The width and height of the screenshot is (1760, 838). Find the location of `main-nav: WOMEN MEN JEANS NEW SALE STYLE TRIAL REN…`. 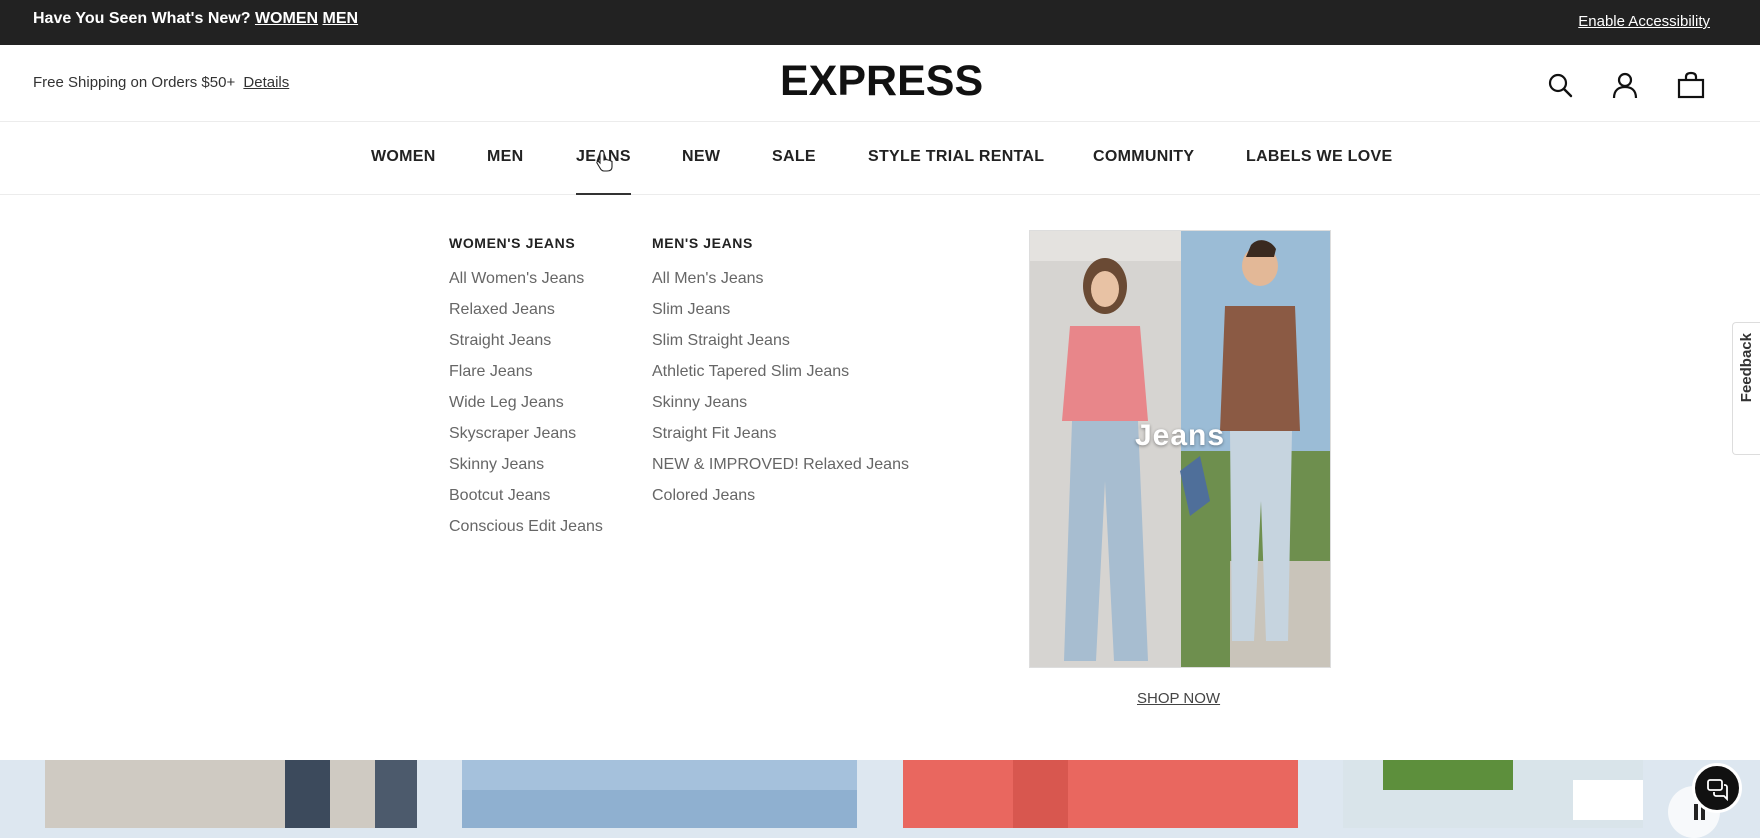

main-nav: WOMEN MEN JEANS NEW SALE STYLE TRIAL REN… is located at coordinates (880, 158).